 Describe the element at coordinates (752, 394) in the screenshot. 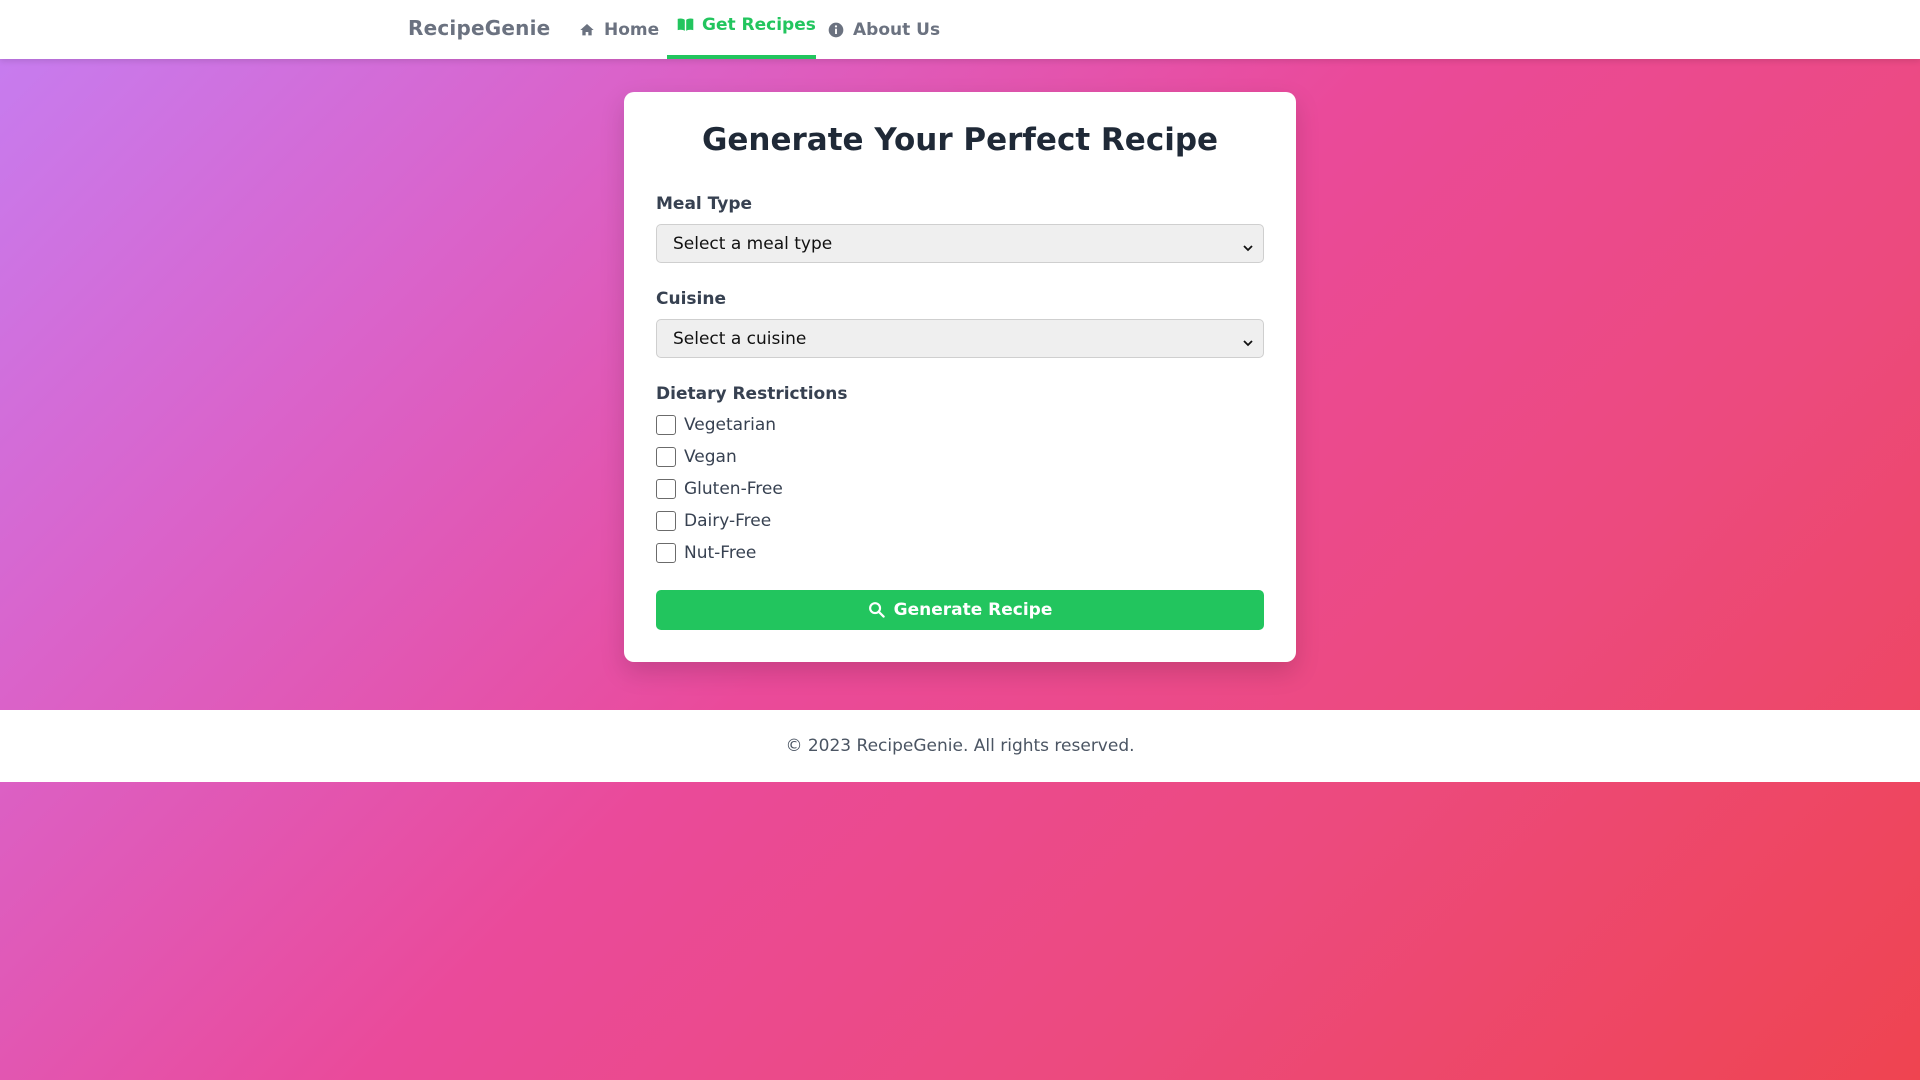

I see `dietary-restrictions-label: Dietary Restrictions` at that location.